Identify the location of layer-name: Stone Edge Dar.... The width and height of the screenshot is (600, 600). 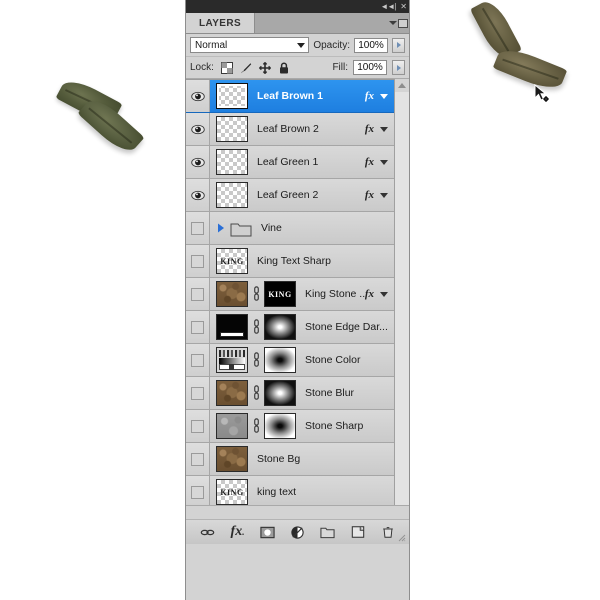
(345, 327).